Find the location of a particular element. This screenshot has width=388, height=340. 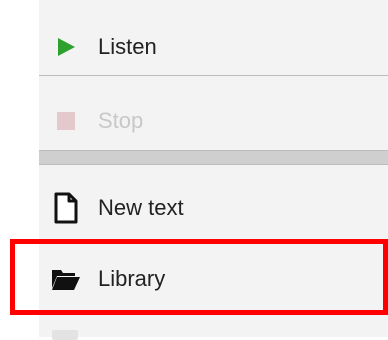

play-icon is located at coordinates (66, 47).